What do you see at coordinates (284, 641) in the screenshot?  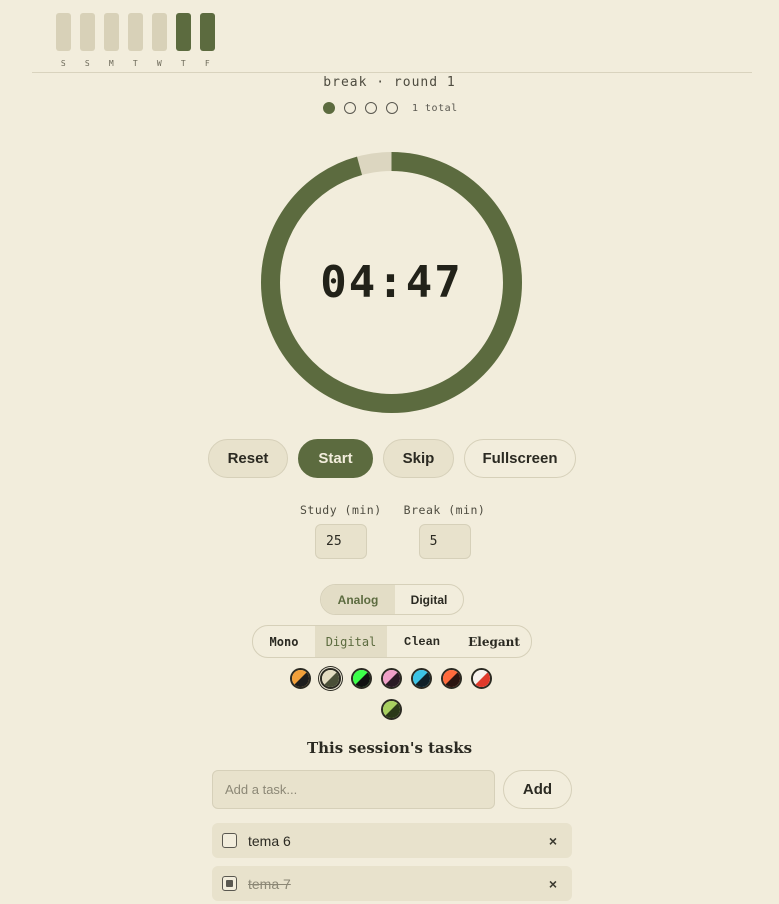 I see `style-mono: Mono` at bounding box center [284, 641].